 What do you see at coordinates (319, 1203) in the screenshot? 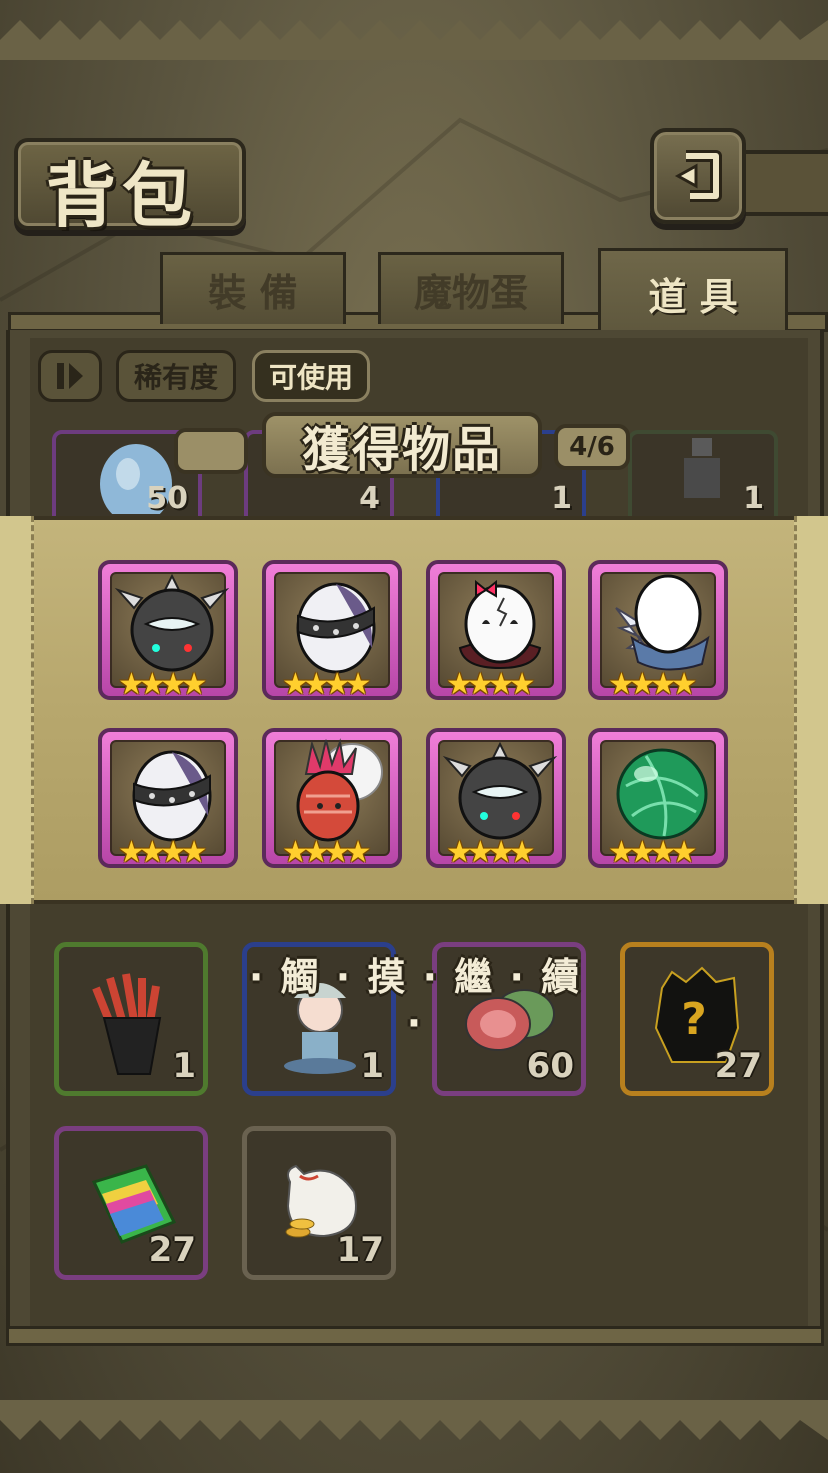
I see `inventory-slot: 17` at bounding box center [319, 1203].